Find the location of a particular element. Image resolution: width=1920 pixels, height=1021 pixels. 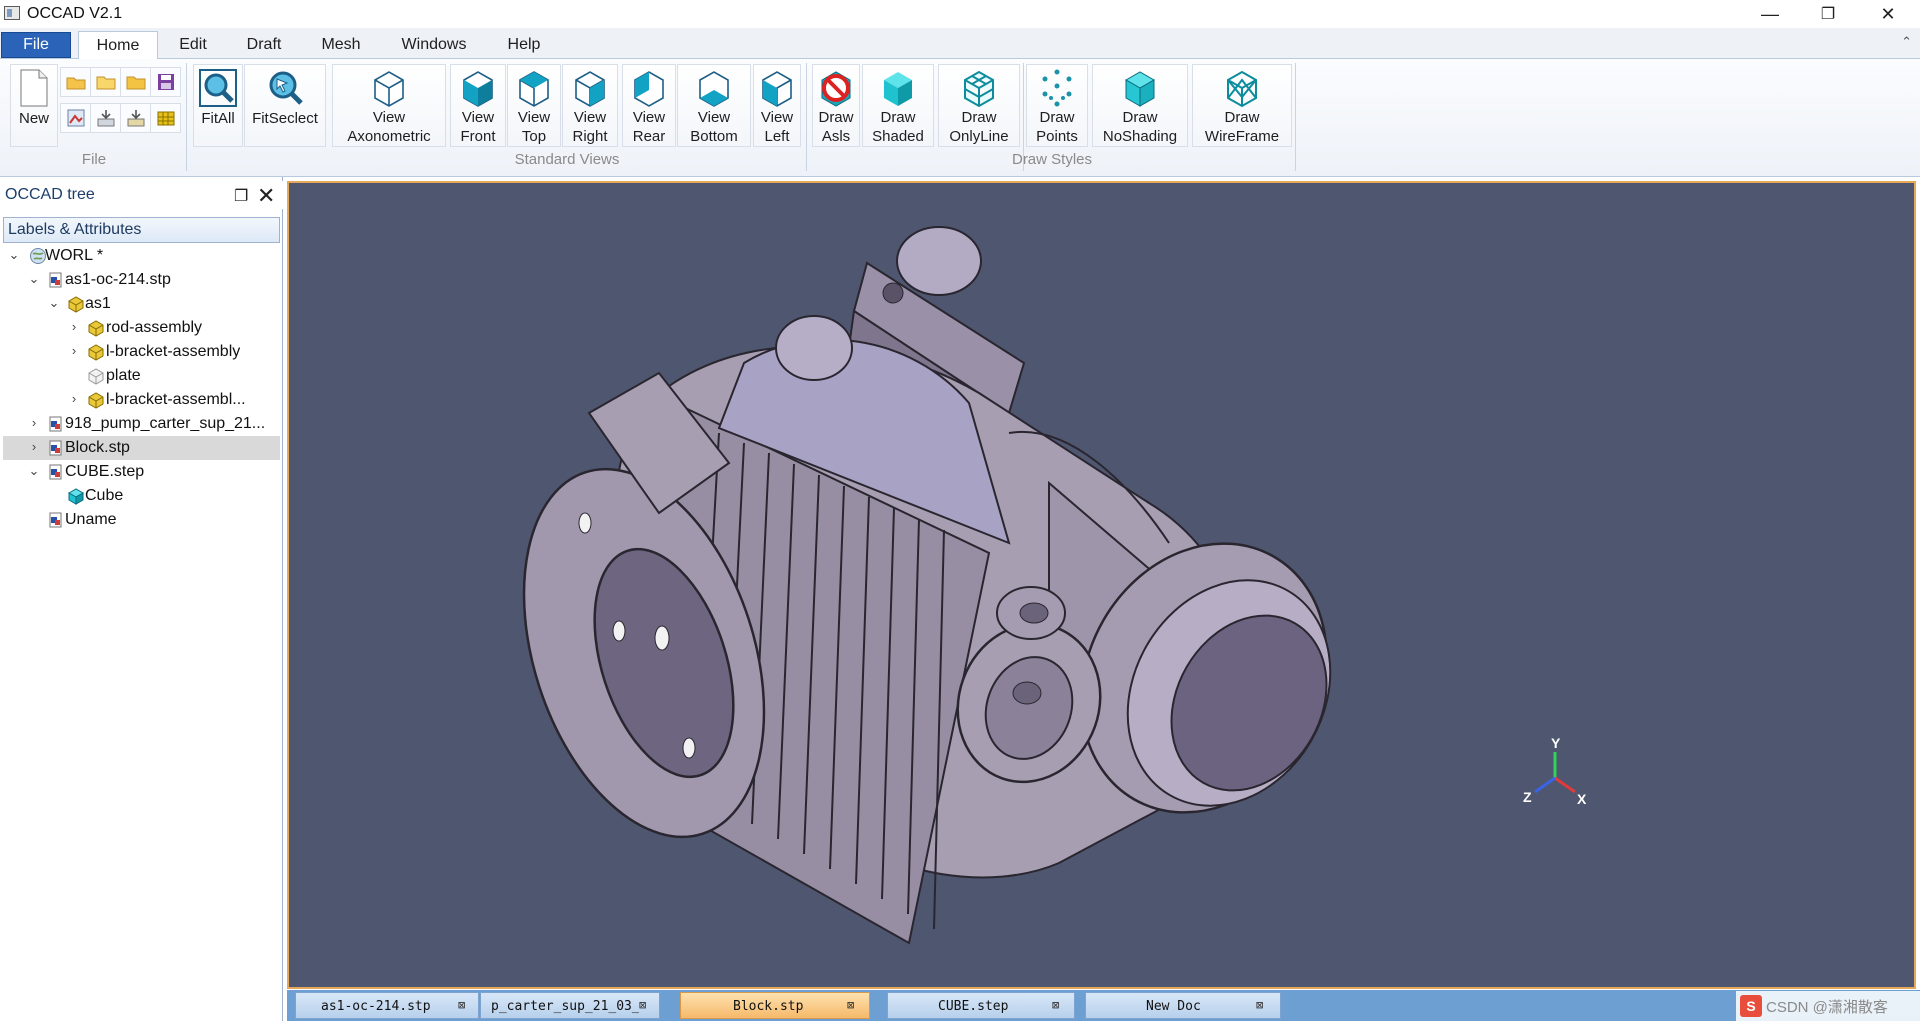

folder-import-icon is located at coordinates (135, 83).